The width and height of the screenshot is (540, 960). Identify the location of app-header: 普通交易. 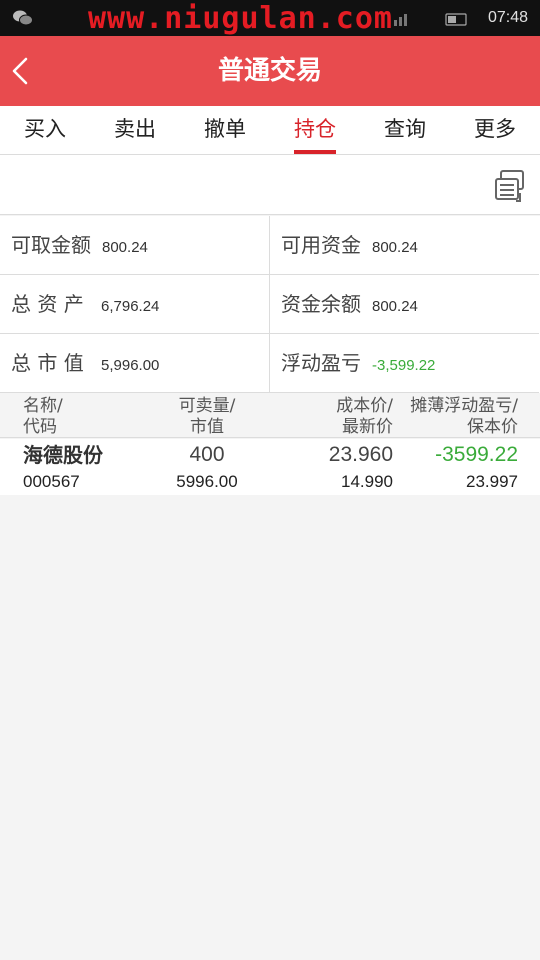
(270, 71).